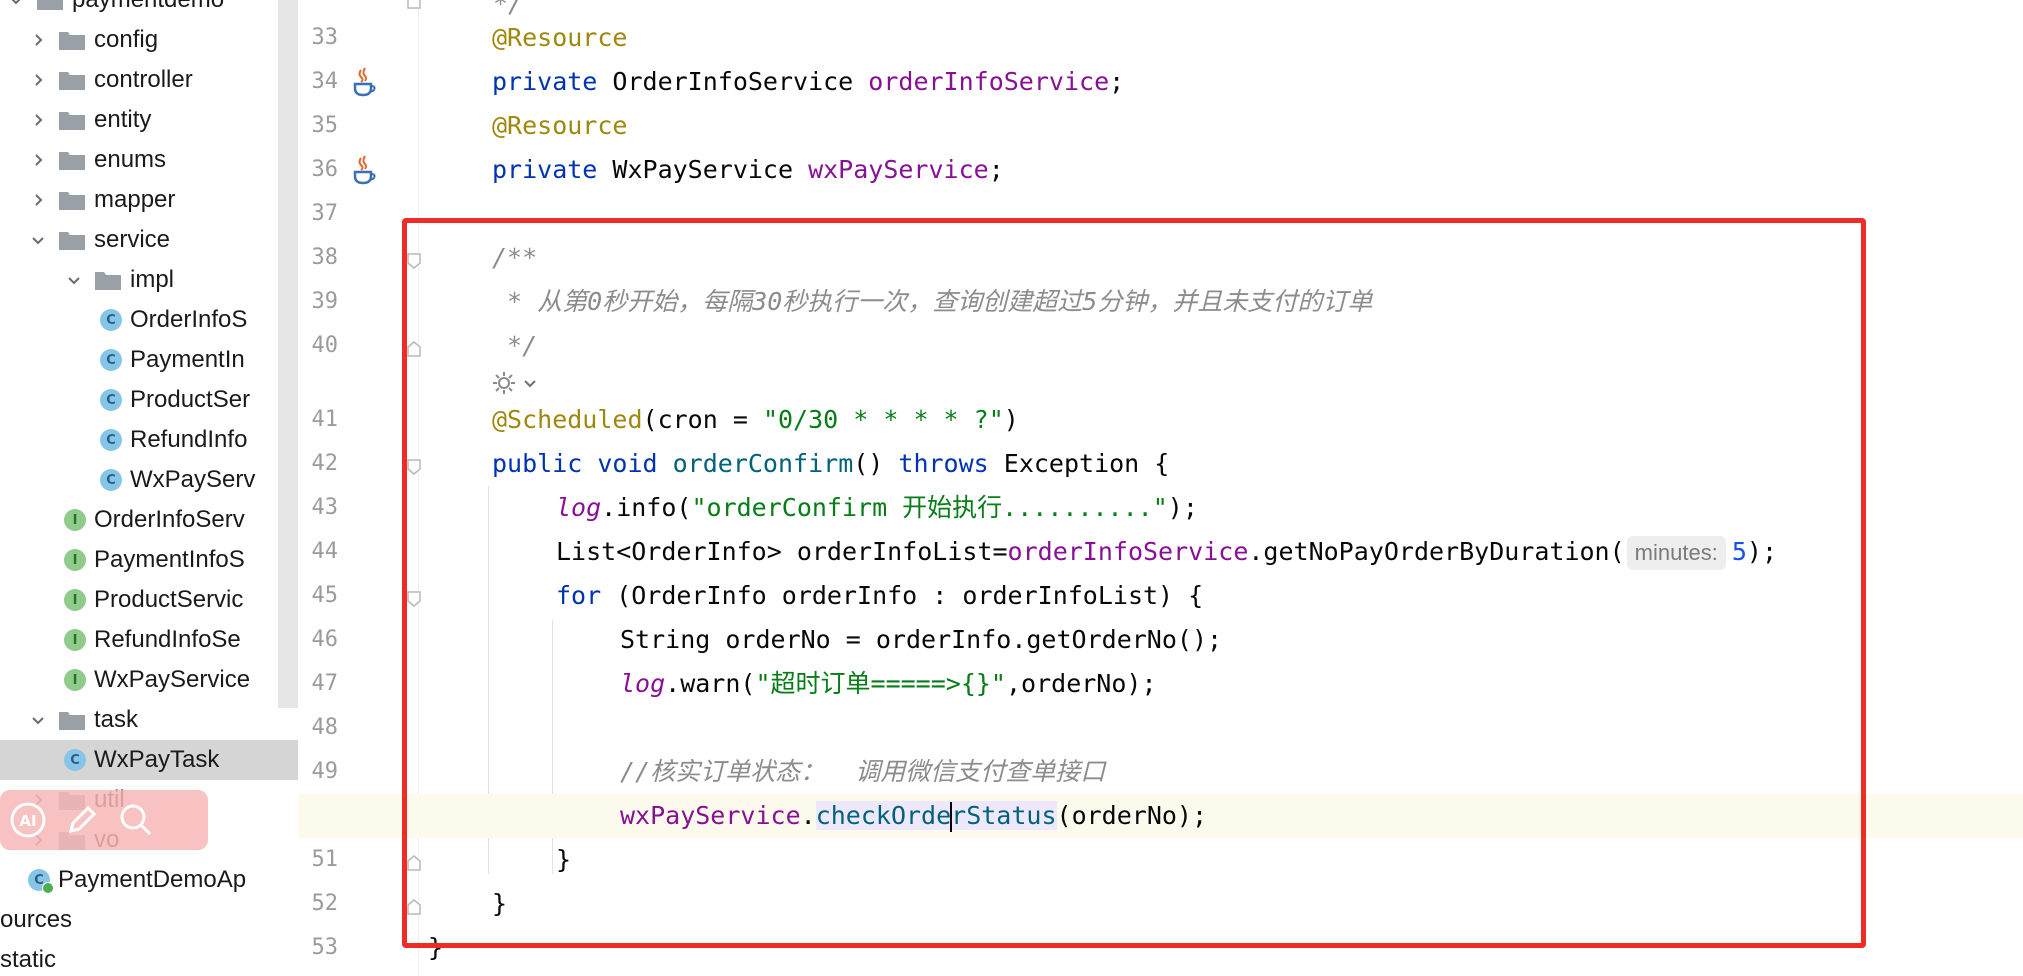  I want to click on tree-item-label: task, so click(116, 719).